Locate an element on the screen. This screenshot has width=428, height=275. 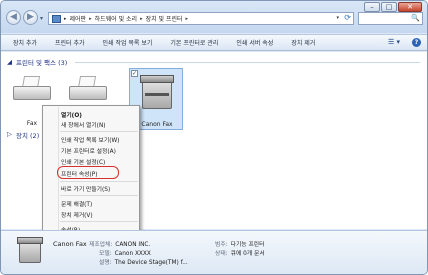
printers-group-header: ◢ 프린터 및 팩스 (3) is located at coordinates (37, 62).